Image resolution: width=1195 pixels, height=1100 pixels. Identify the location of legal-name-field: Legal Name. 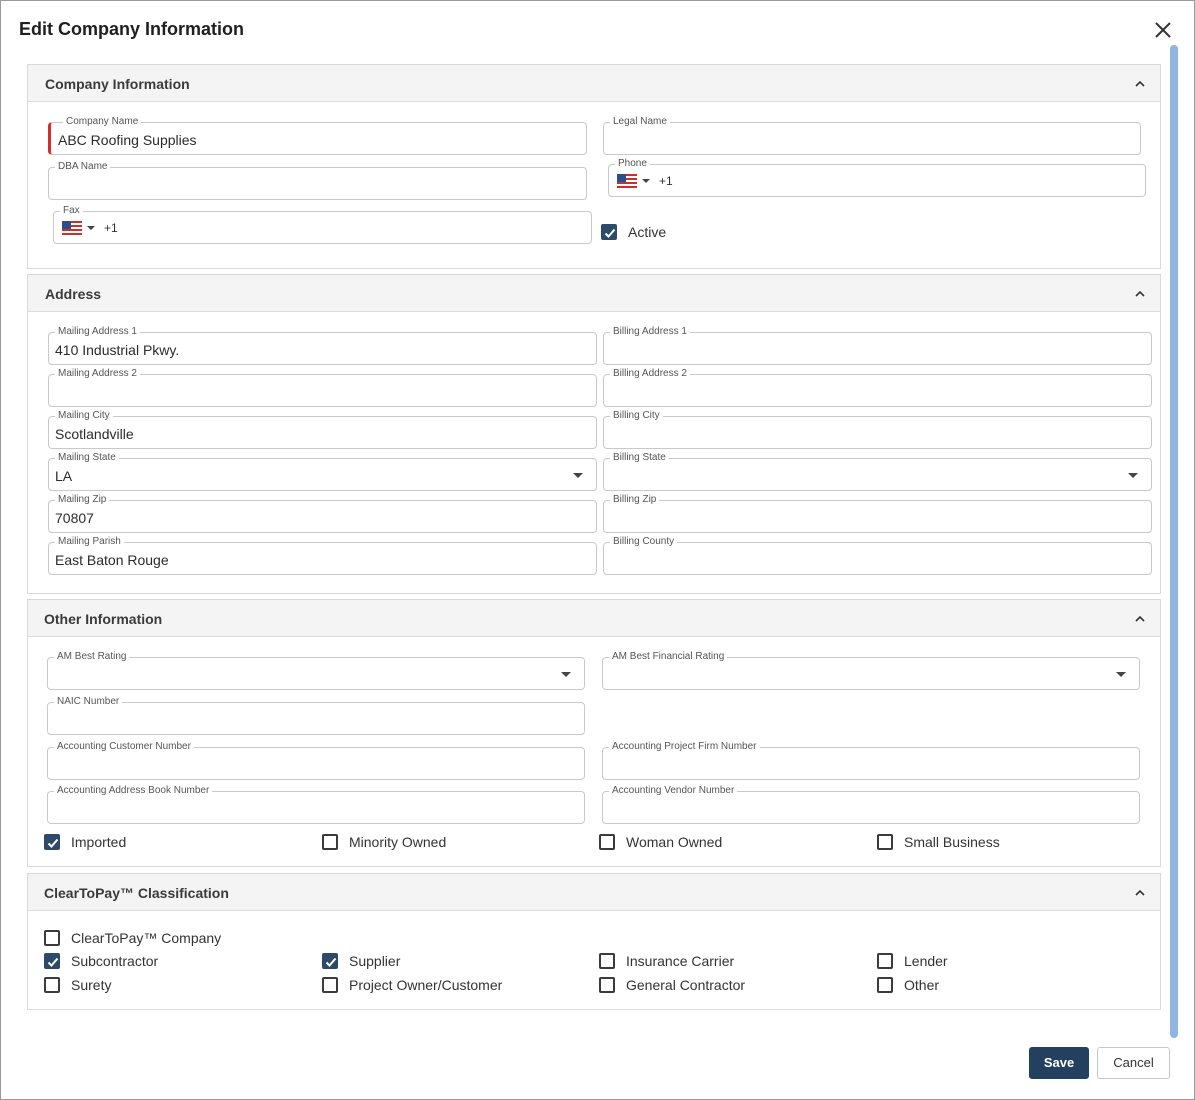
(872, 135).